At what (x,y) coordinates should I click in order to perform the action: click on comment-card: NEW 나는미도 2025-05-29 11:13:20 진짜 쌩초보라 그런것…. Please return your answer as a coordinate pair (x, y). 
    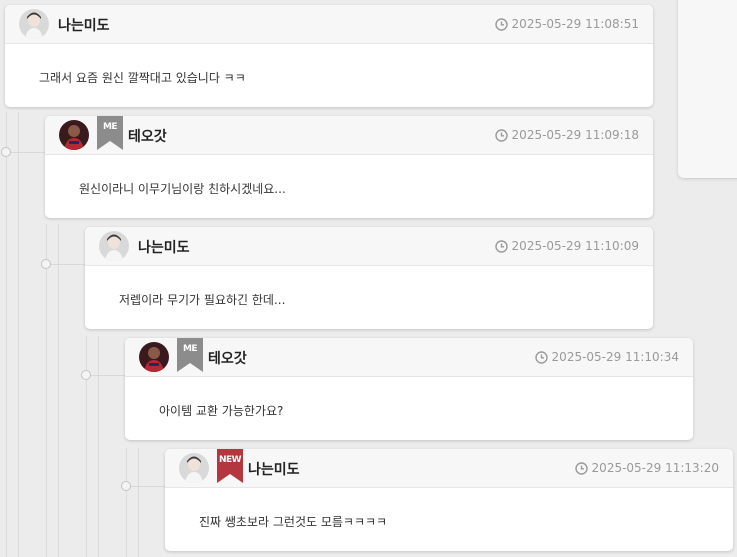
    Looking at the image, I should click on (449, 500).